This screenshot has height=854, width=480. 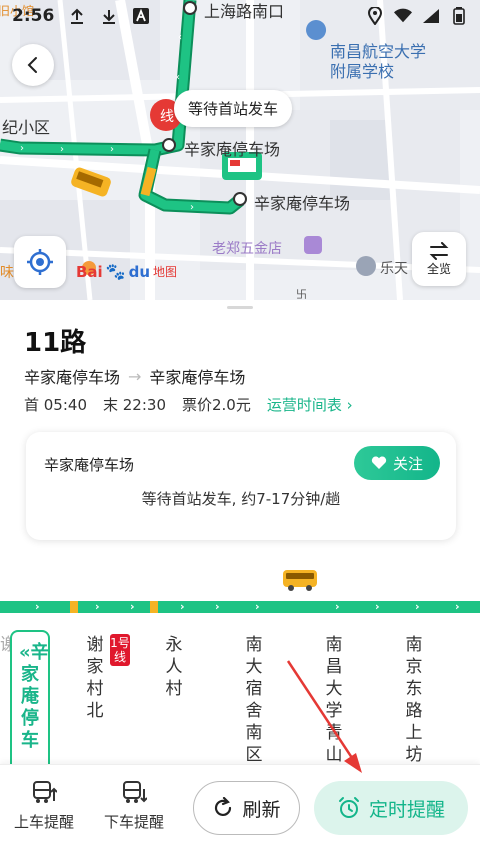 I want to click on board-reminder-label: 上车提醒, so click(x=43, y=822).